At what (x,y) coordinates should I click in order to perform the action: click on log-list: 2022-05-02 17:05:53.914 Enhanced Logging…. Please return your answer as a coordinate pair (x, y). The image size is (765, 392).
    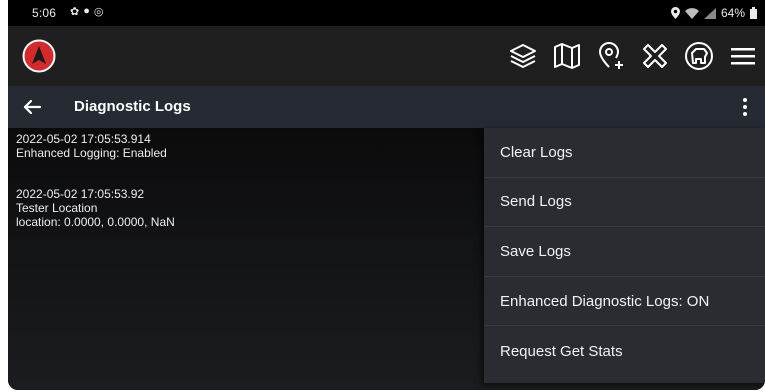
    Looking at the image, I should click on (95, 194).